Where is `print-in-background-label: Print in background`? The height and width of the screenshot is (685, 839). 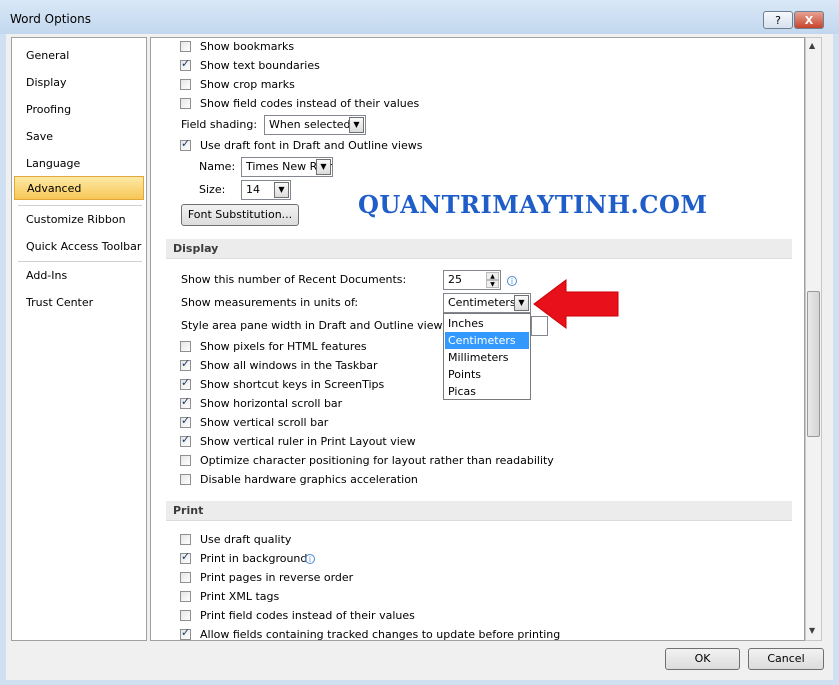
print-in-background-label: Print in background is located at coordinates (254, 558).